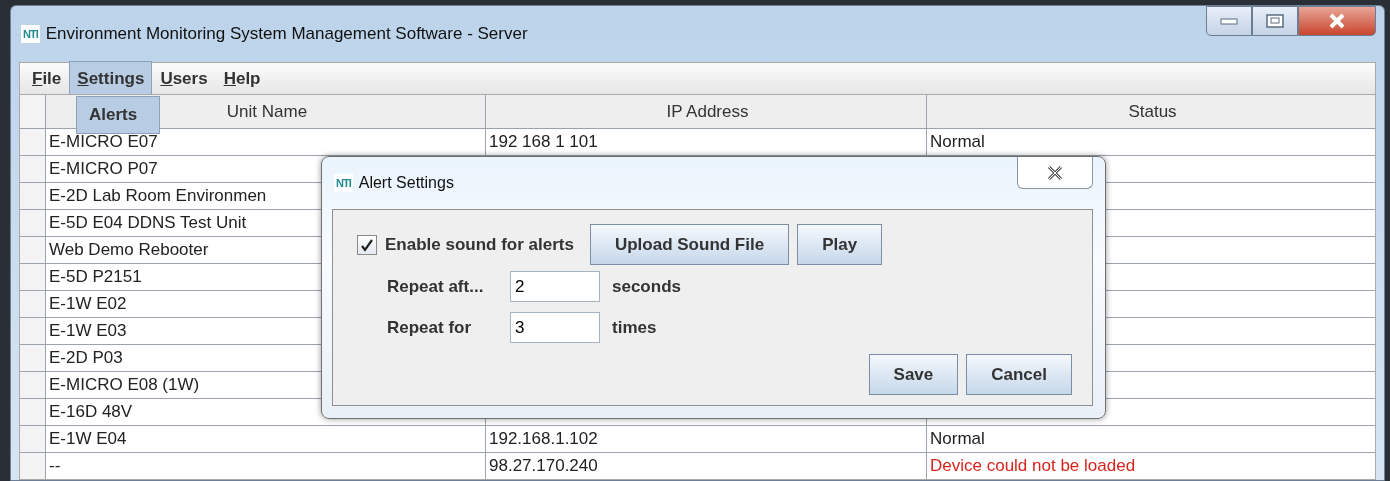 Image resolution: width=1390 pixels, height=481 pixels. I want to click on menu-item: File, so click(47, 78).